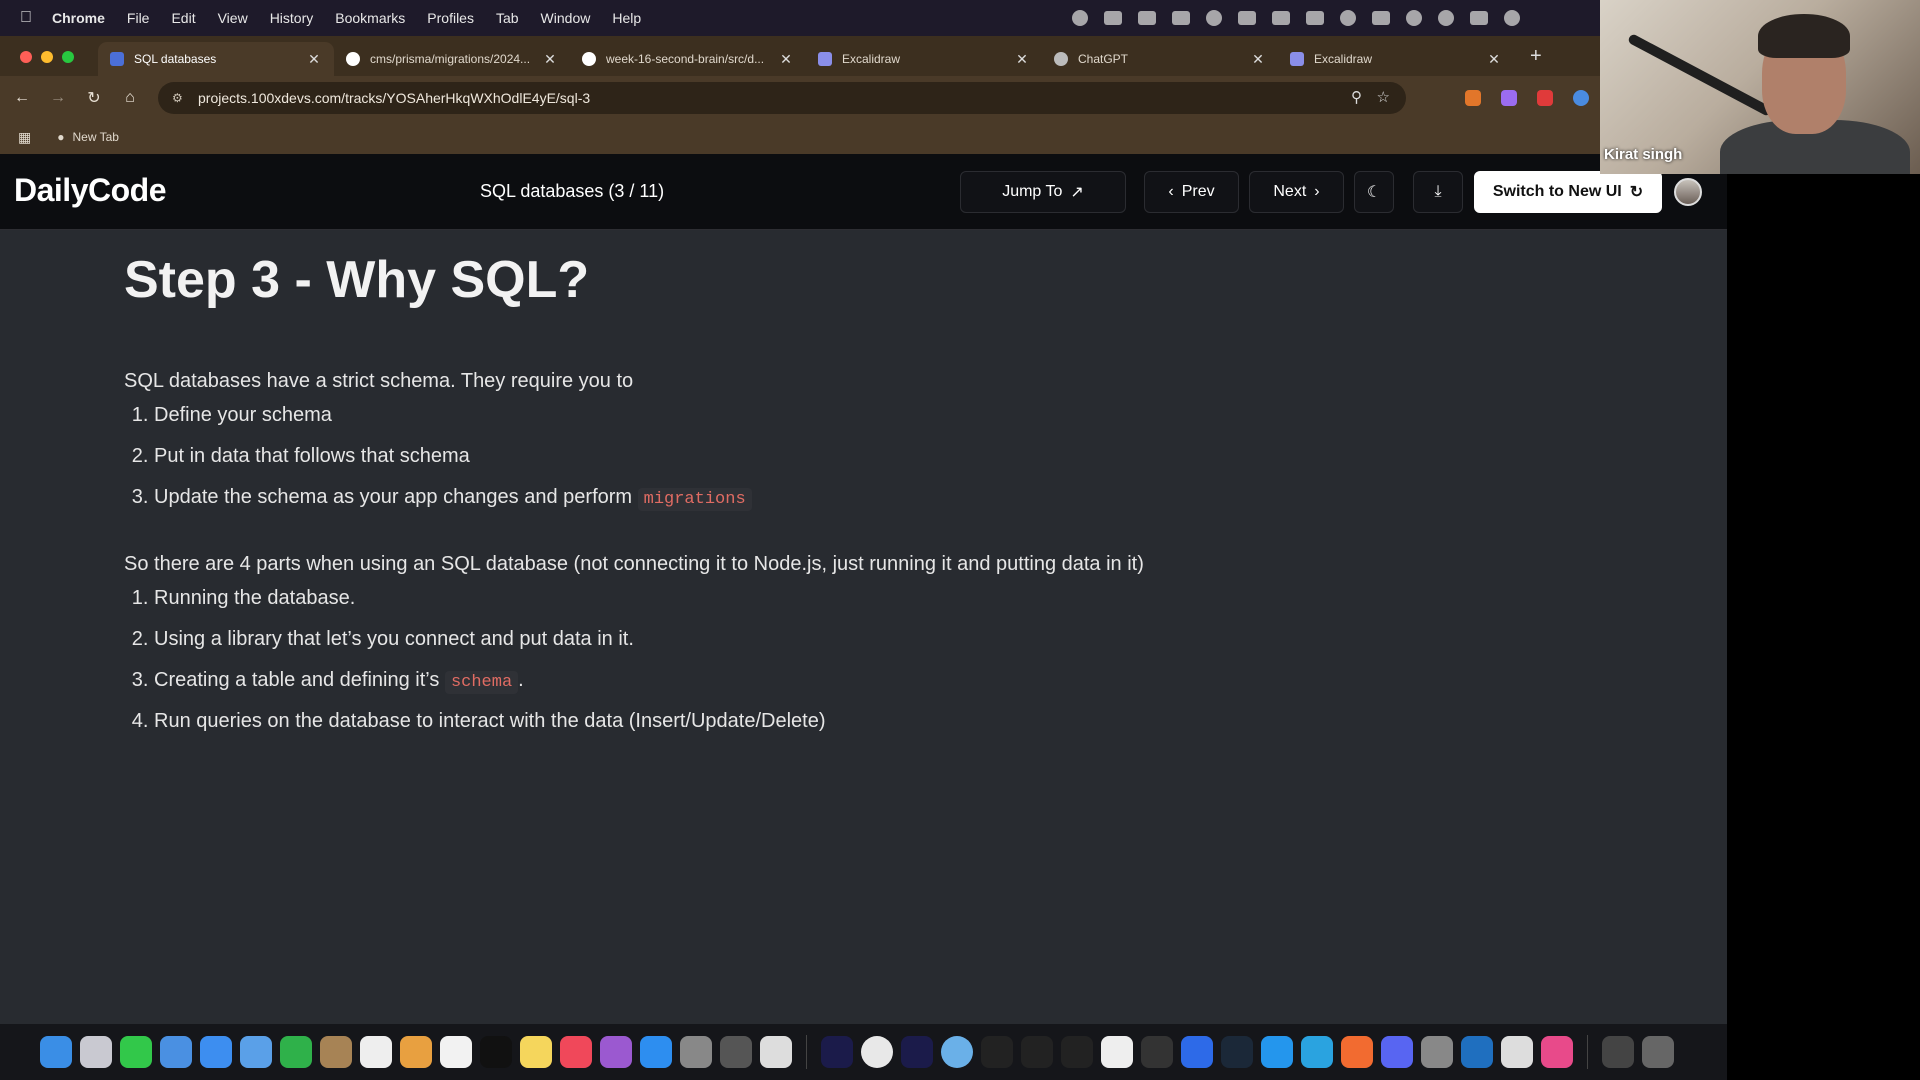 The height and width of the screenshot is (1080, 1920). What do you see at coordinates (22, 98) in the screenshot?
I see `back-arrow-icon: ←` at bounding box center [22, 98].